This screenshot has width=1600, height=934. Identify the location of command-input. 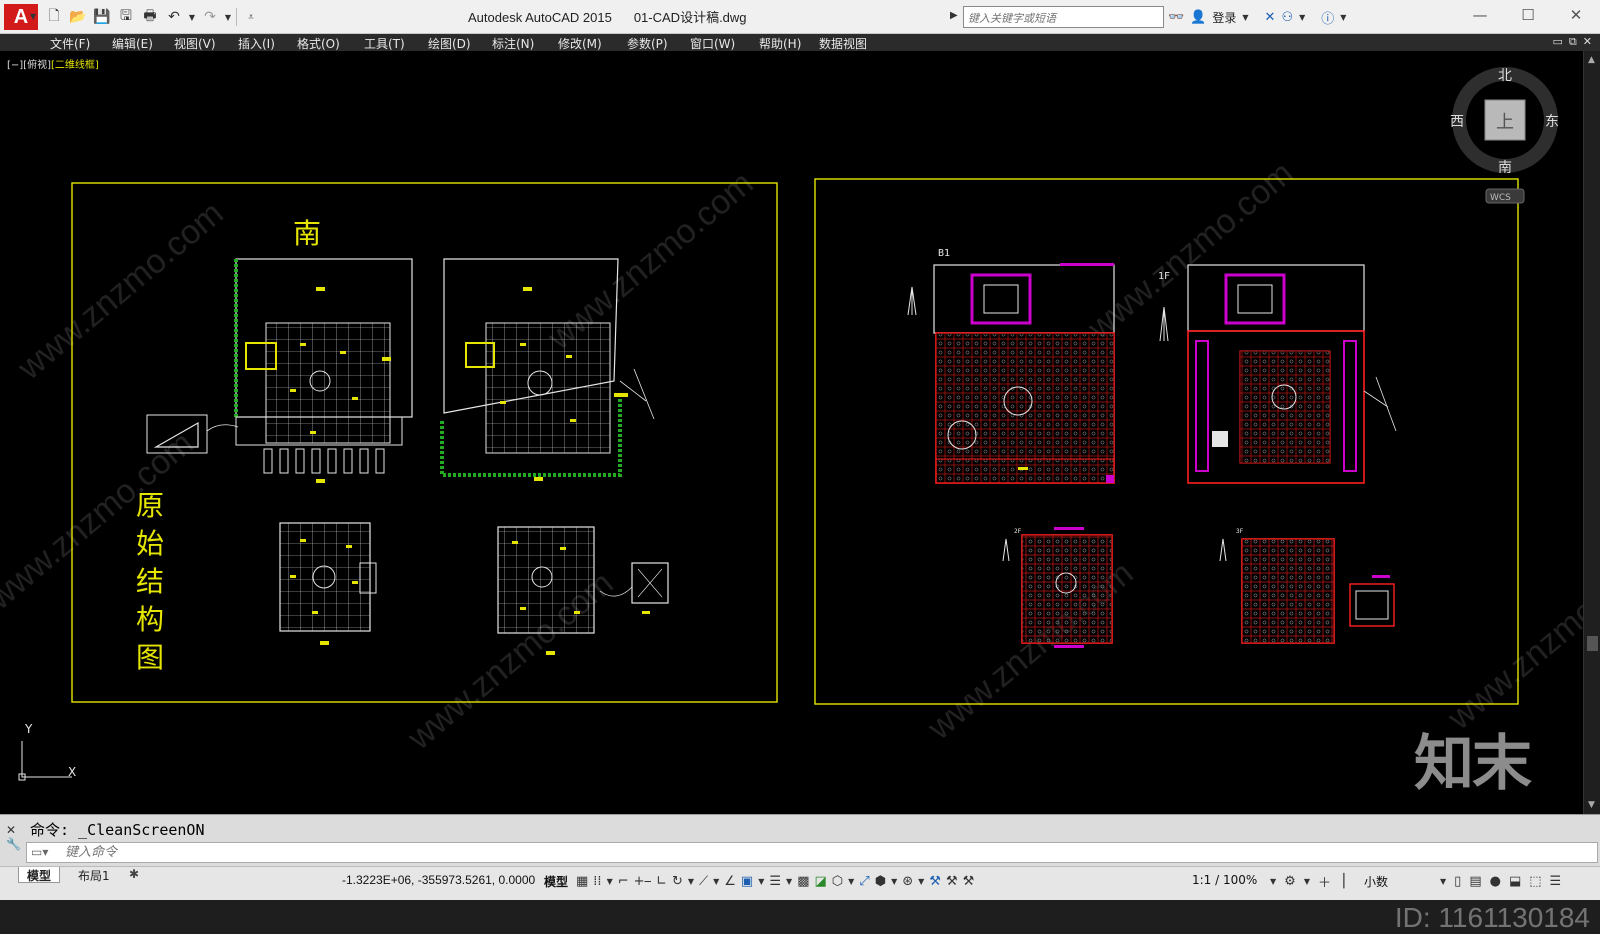
(765, 852).